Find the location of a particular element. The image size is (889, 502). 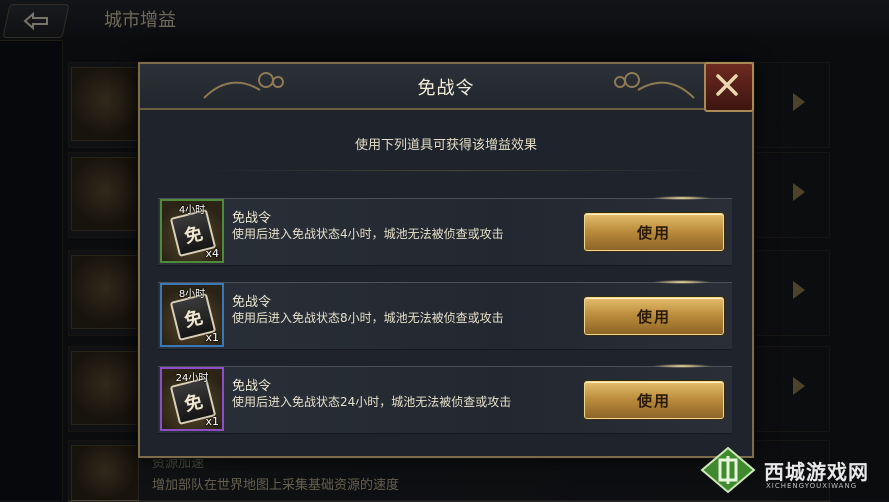

item-description: 使用后进入免战状态24小时，城池无法被侦查或攻击 is located at coordinates (372, 402).